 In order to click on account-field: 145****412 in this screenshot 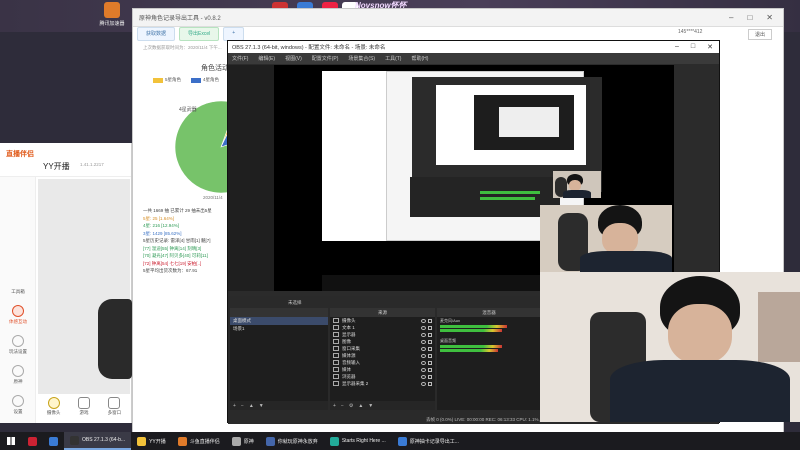, I will do `click(690, 32)`.